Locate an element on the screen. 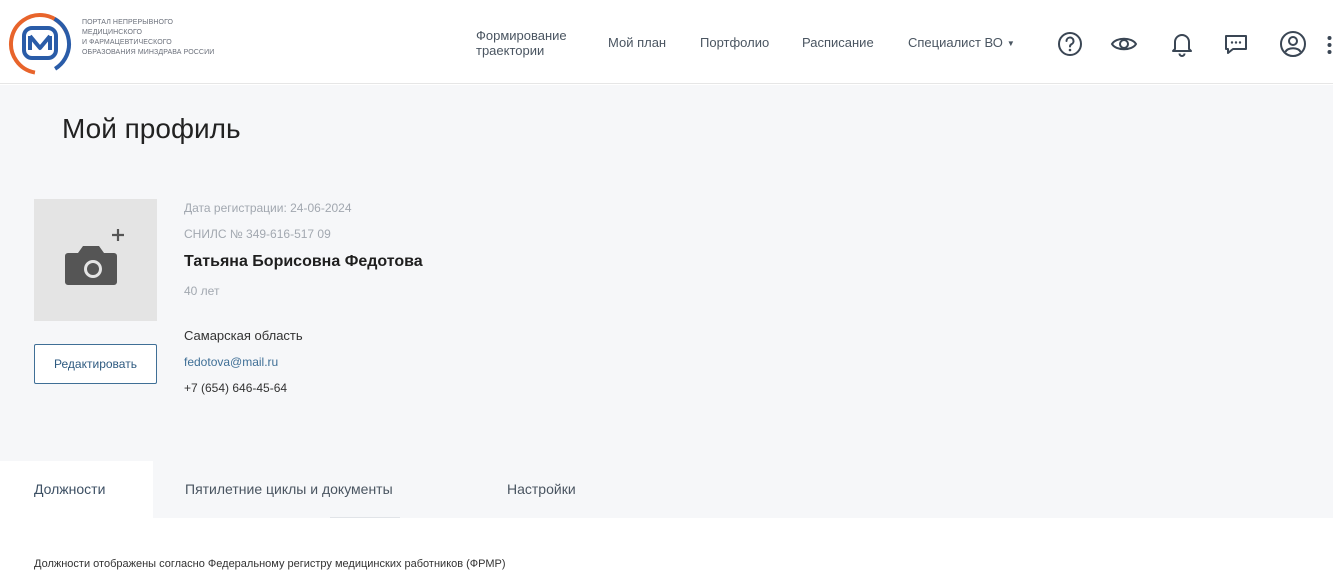  user-phone: +7 (654) 646-45-64 is located at coordinates (236, 388).